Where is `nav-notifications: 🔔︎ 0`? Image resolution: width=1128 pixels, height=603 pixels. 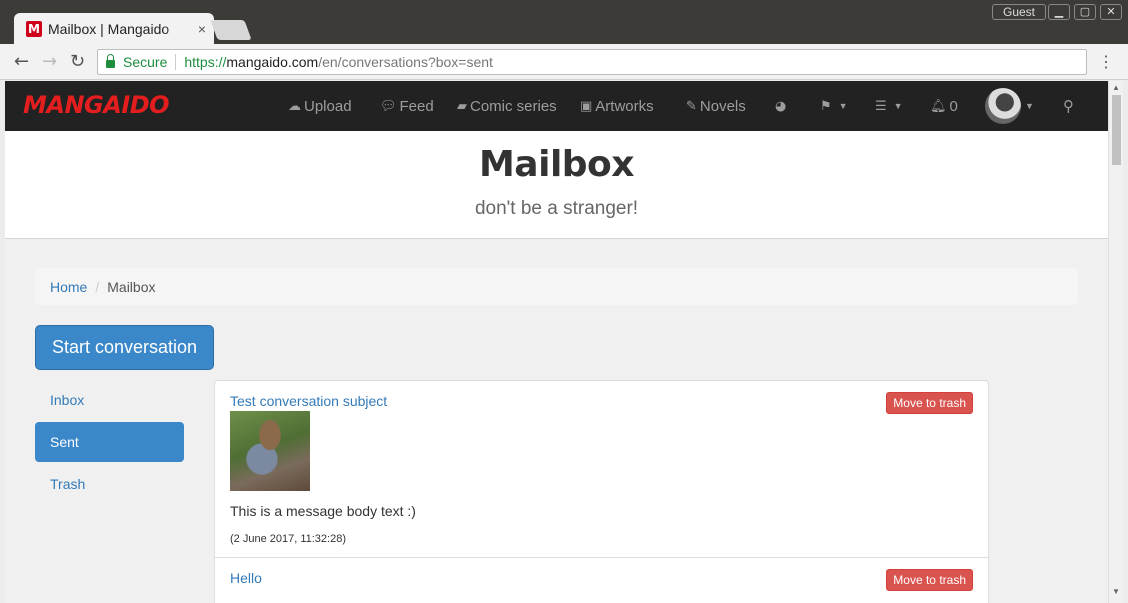
nav-notifications: 🔔︎ 0 is located at coordinates (944, 106).